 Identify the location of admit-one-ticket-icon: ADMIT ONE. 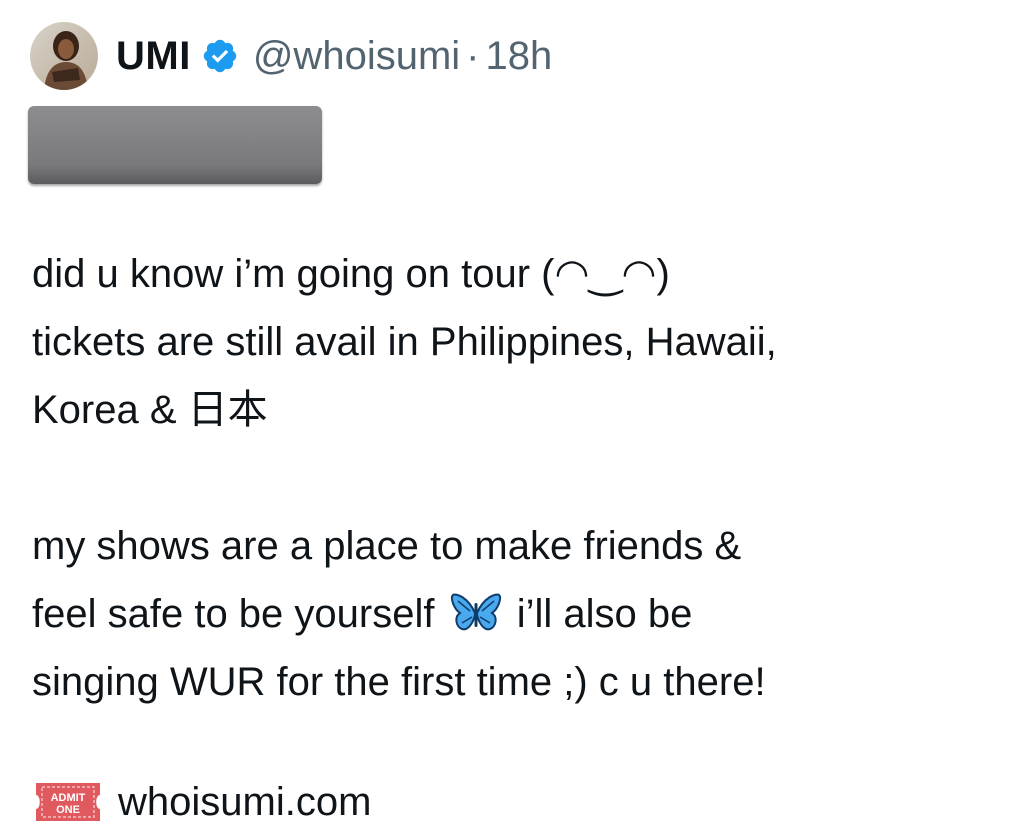
(68, 802).